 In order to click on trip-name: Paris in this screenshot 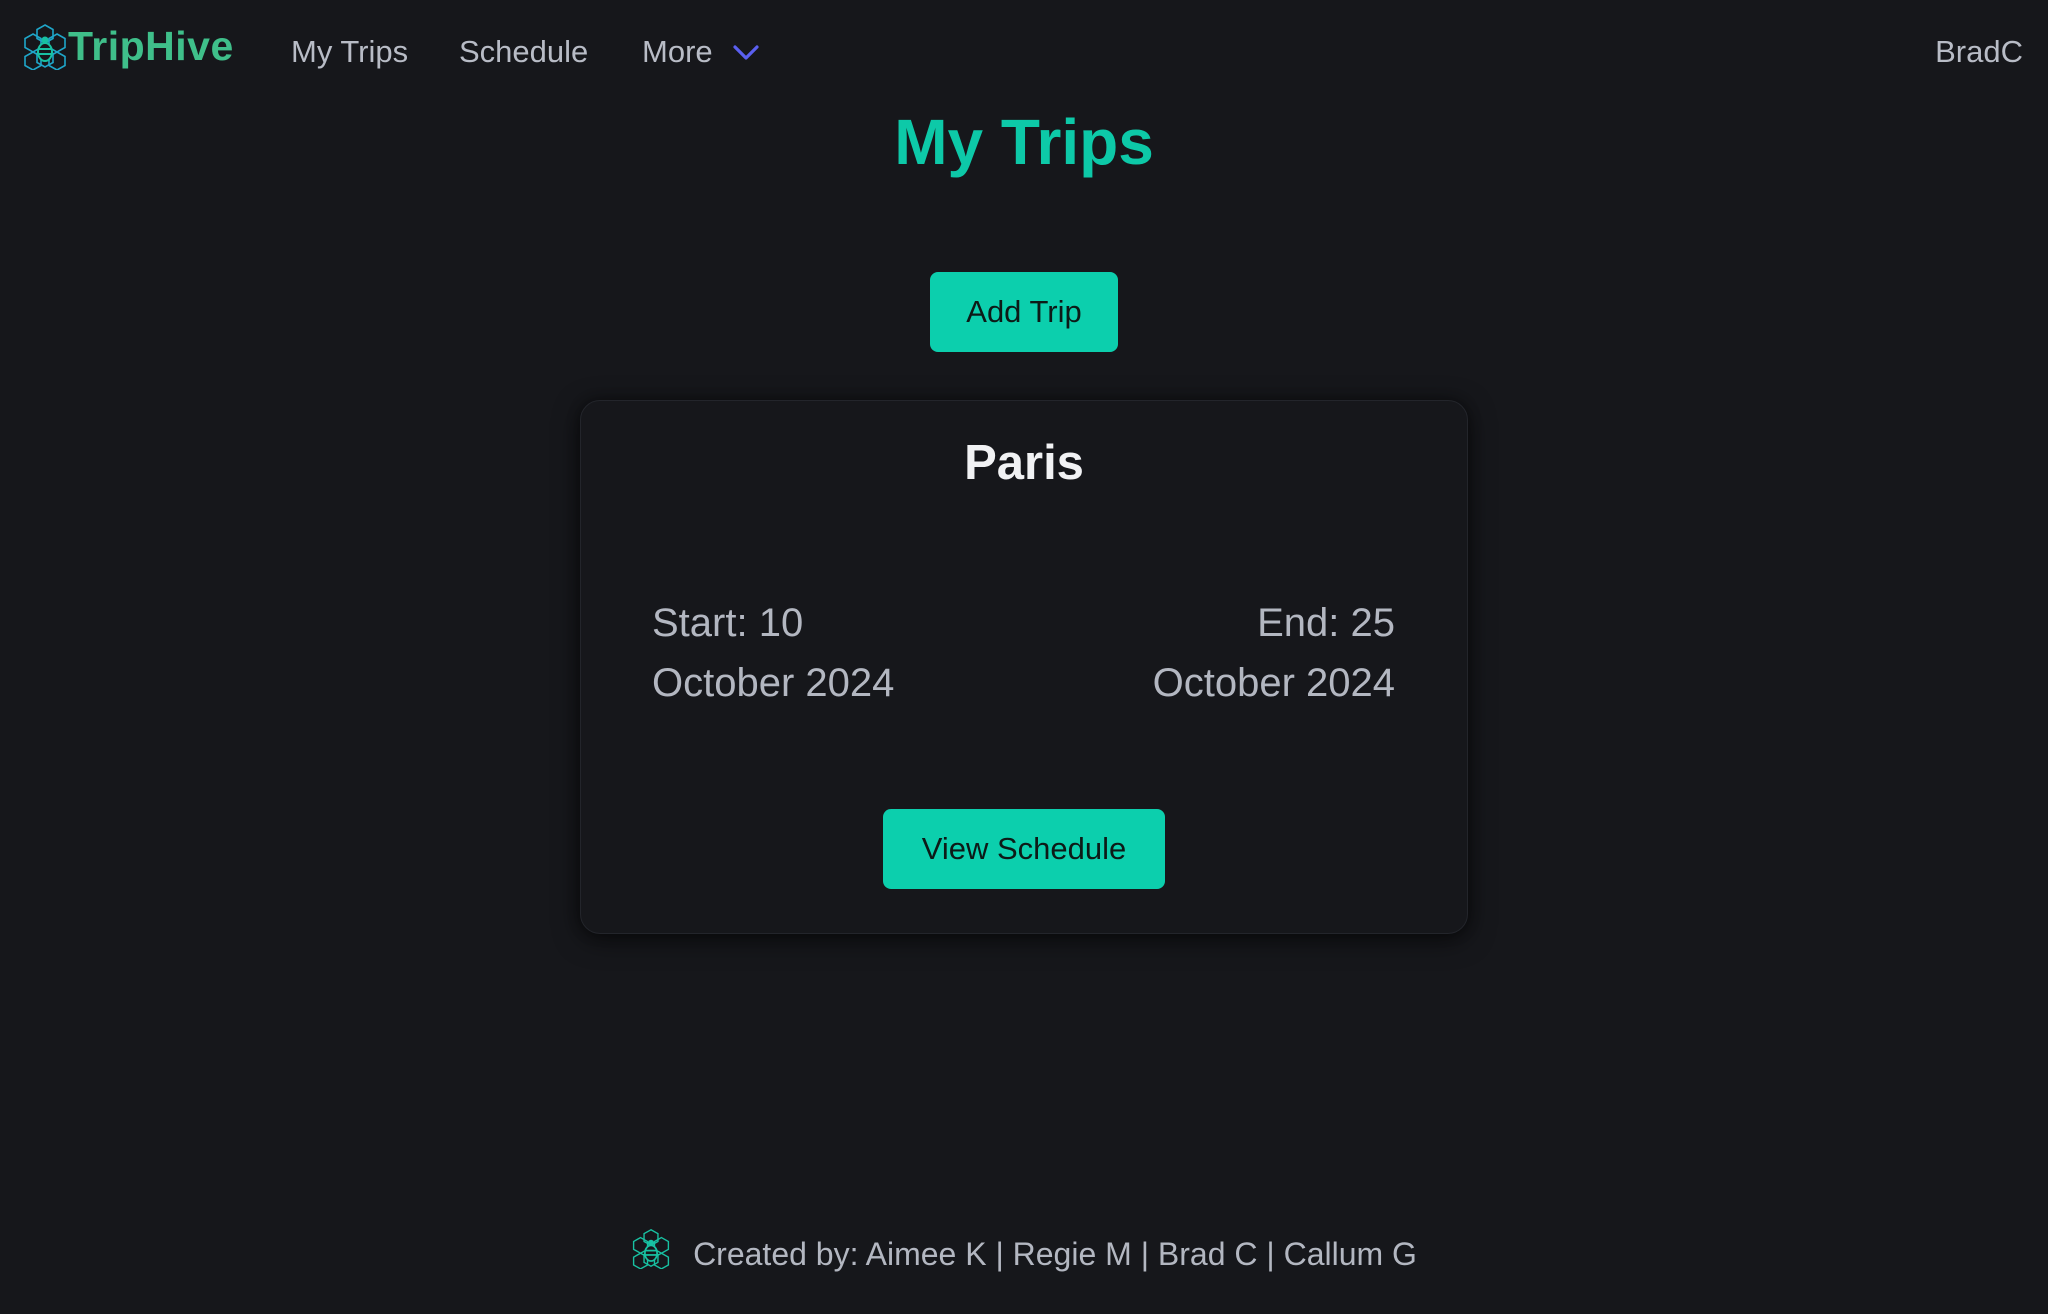, I will do `click(1024, 463)`.